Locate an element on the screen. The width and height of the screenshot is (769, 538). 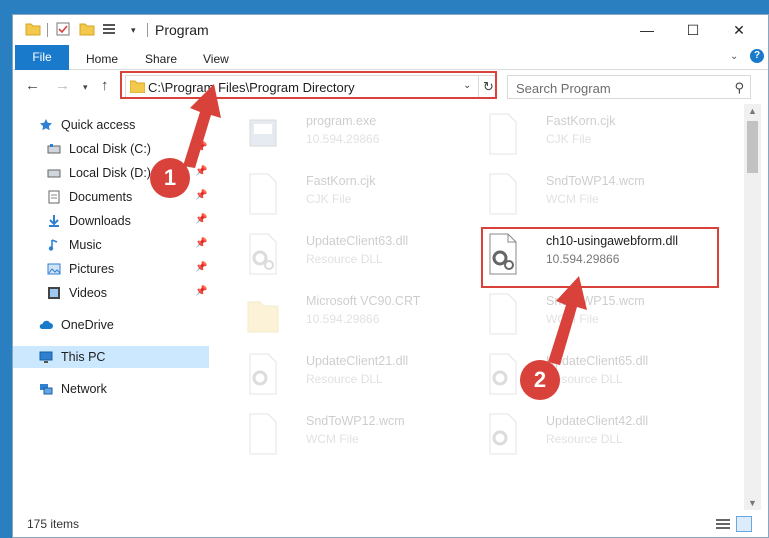
sidebar-item-music: Music 📌 is located at coordinates (111, 245).